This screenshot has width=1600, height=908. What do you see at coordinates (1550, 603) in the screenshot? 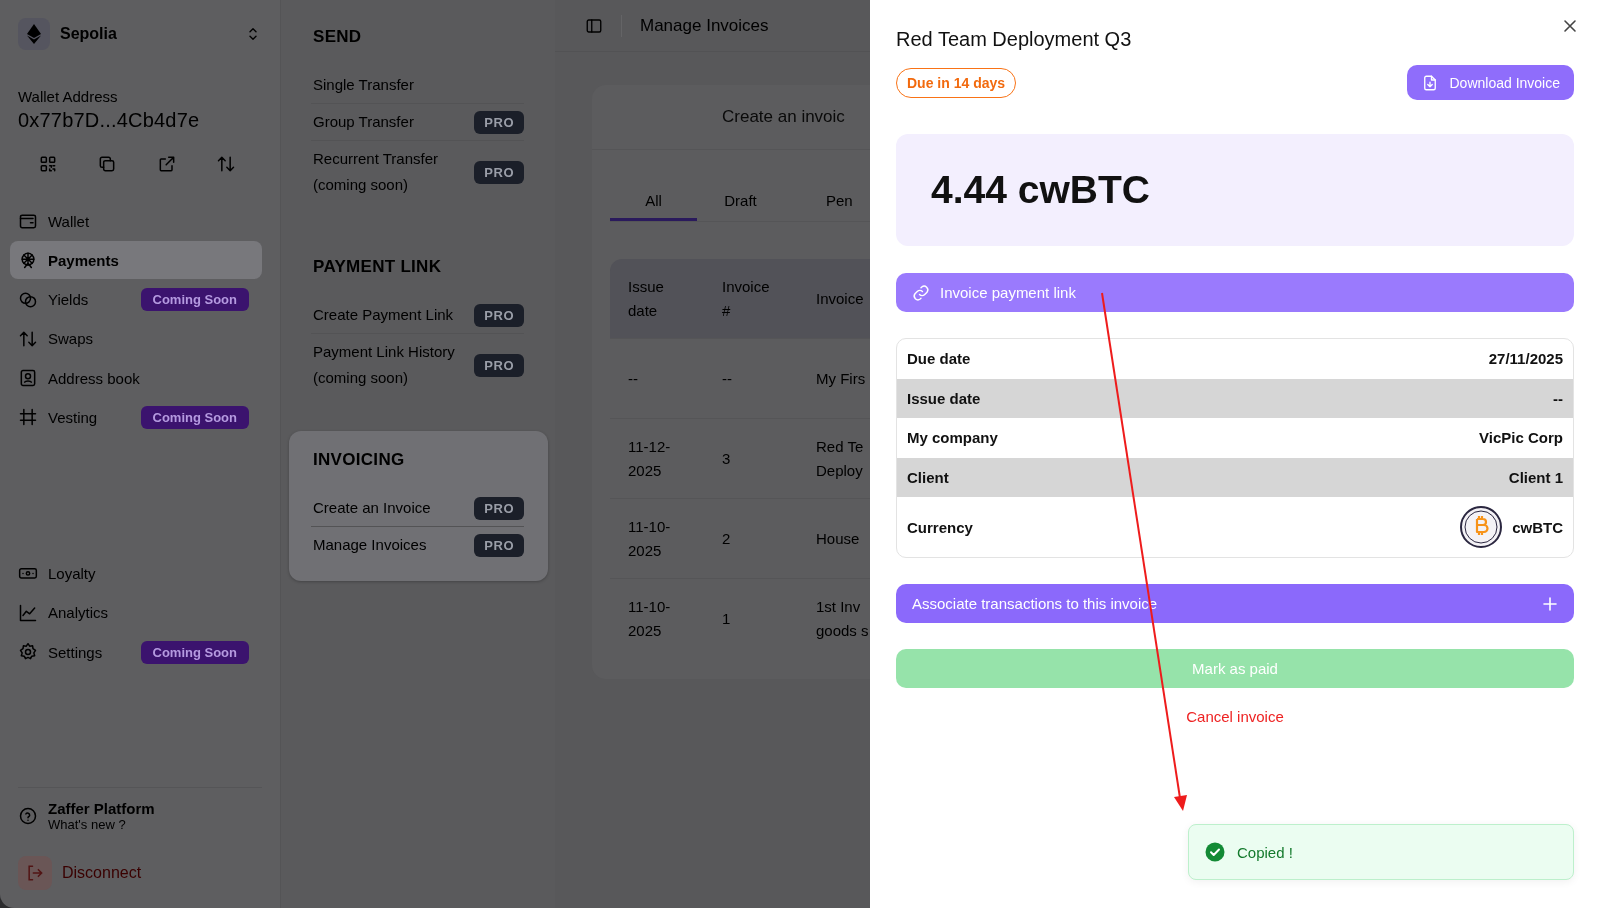
I see `plus-icon` at bounding box center [1550, 603].